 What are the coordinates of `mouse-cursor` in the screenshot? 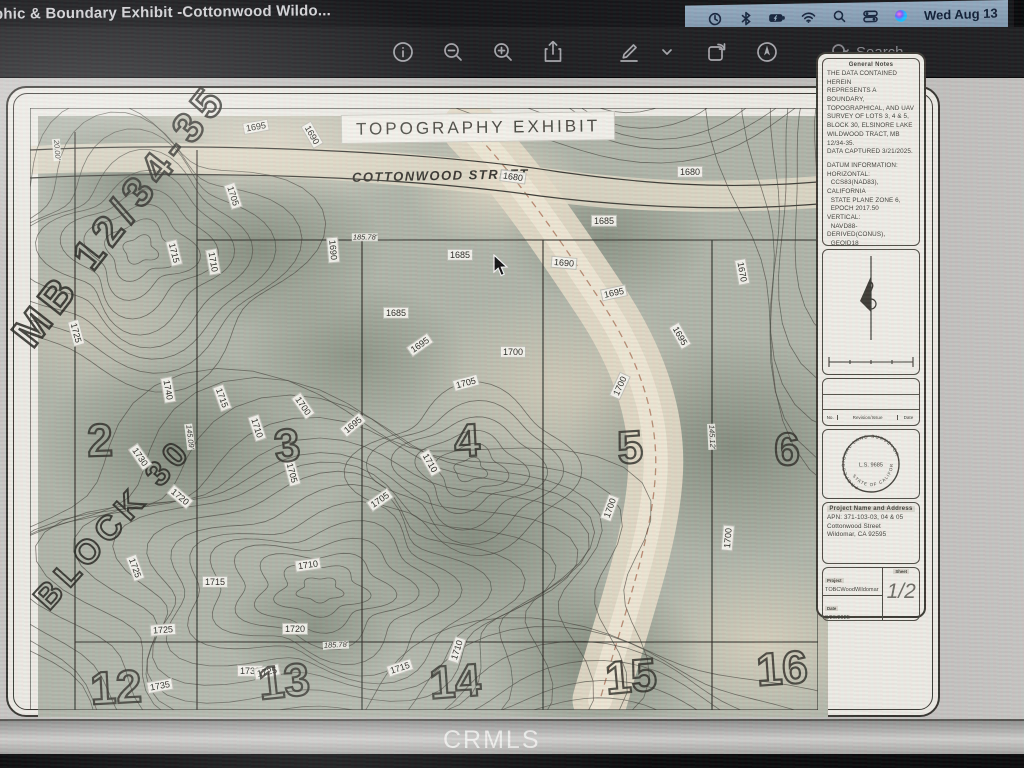 It's located at (501, 265).